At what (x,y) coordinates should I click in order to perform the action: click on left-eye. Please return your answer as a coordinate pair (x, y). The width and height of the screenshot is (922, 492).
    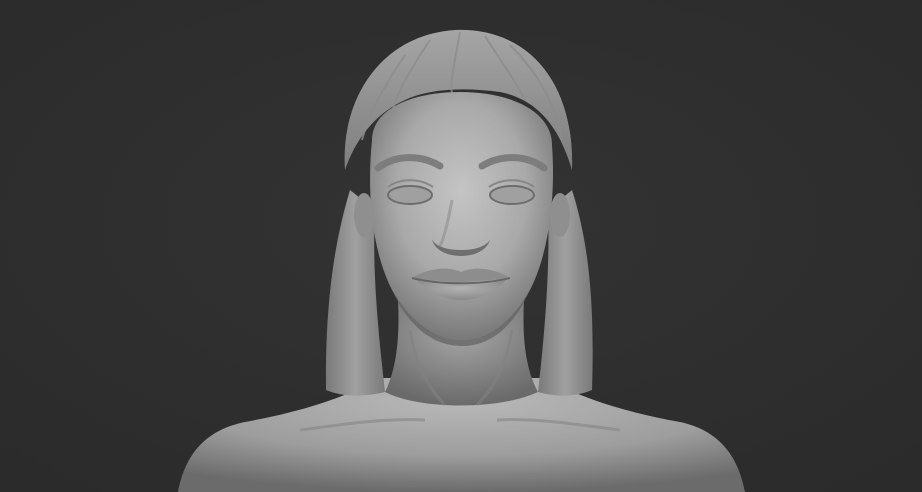
    Looking at the image, I should click on (410, 195).